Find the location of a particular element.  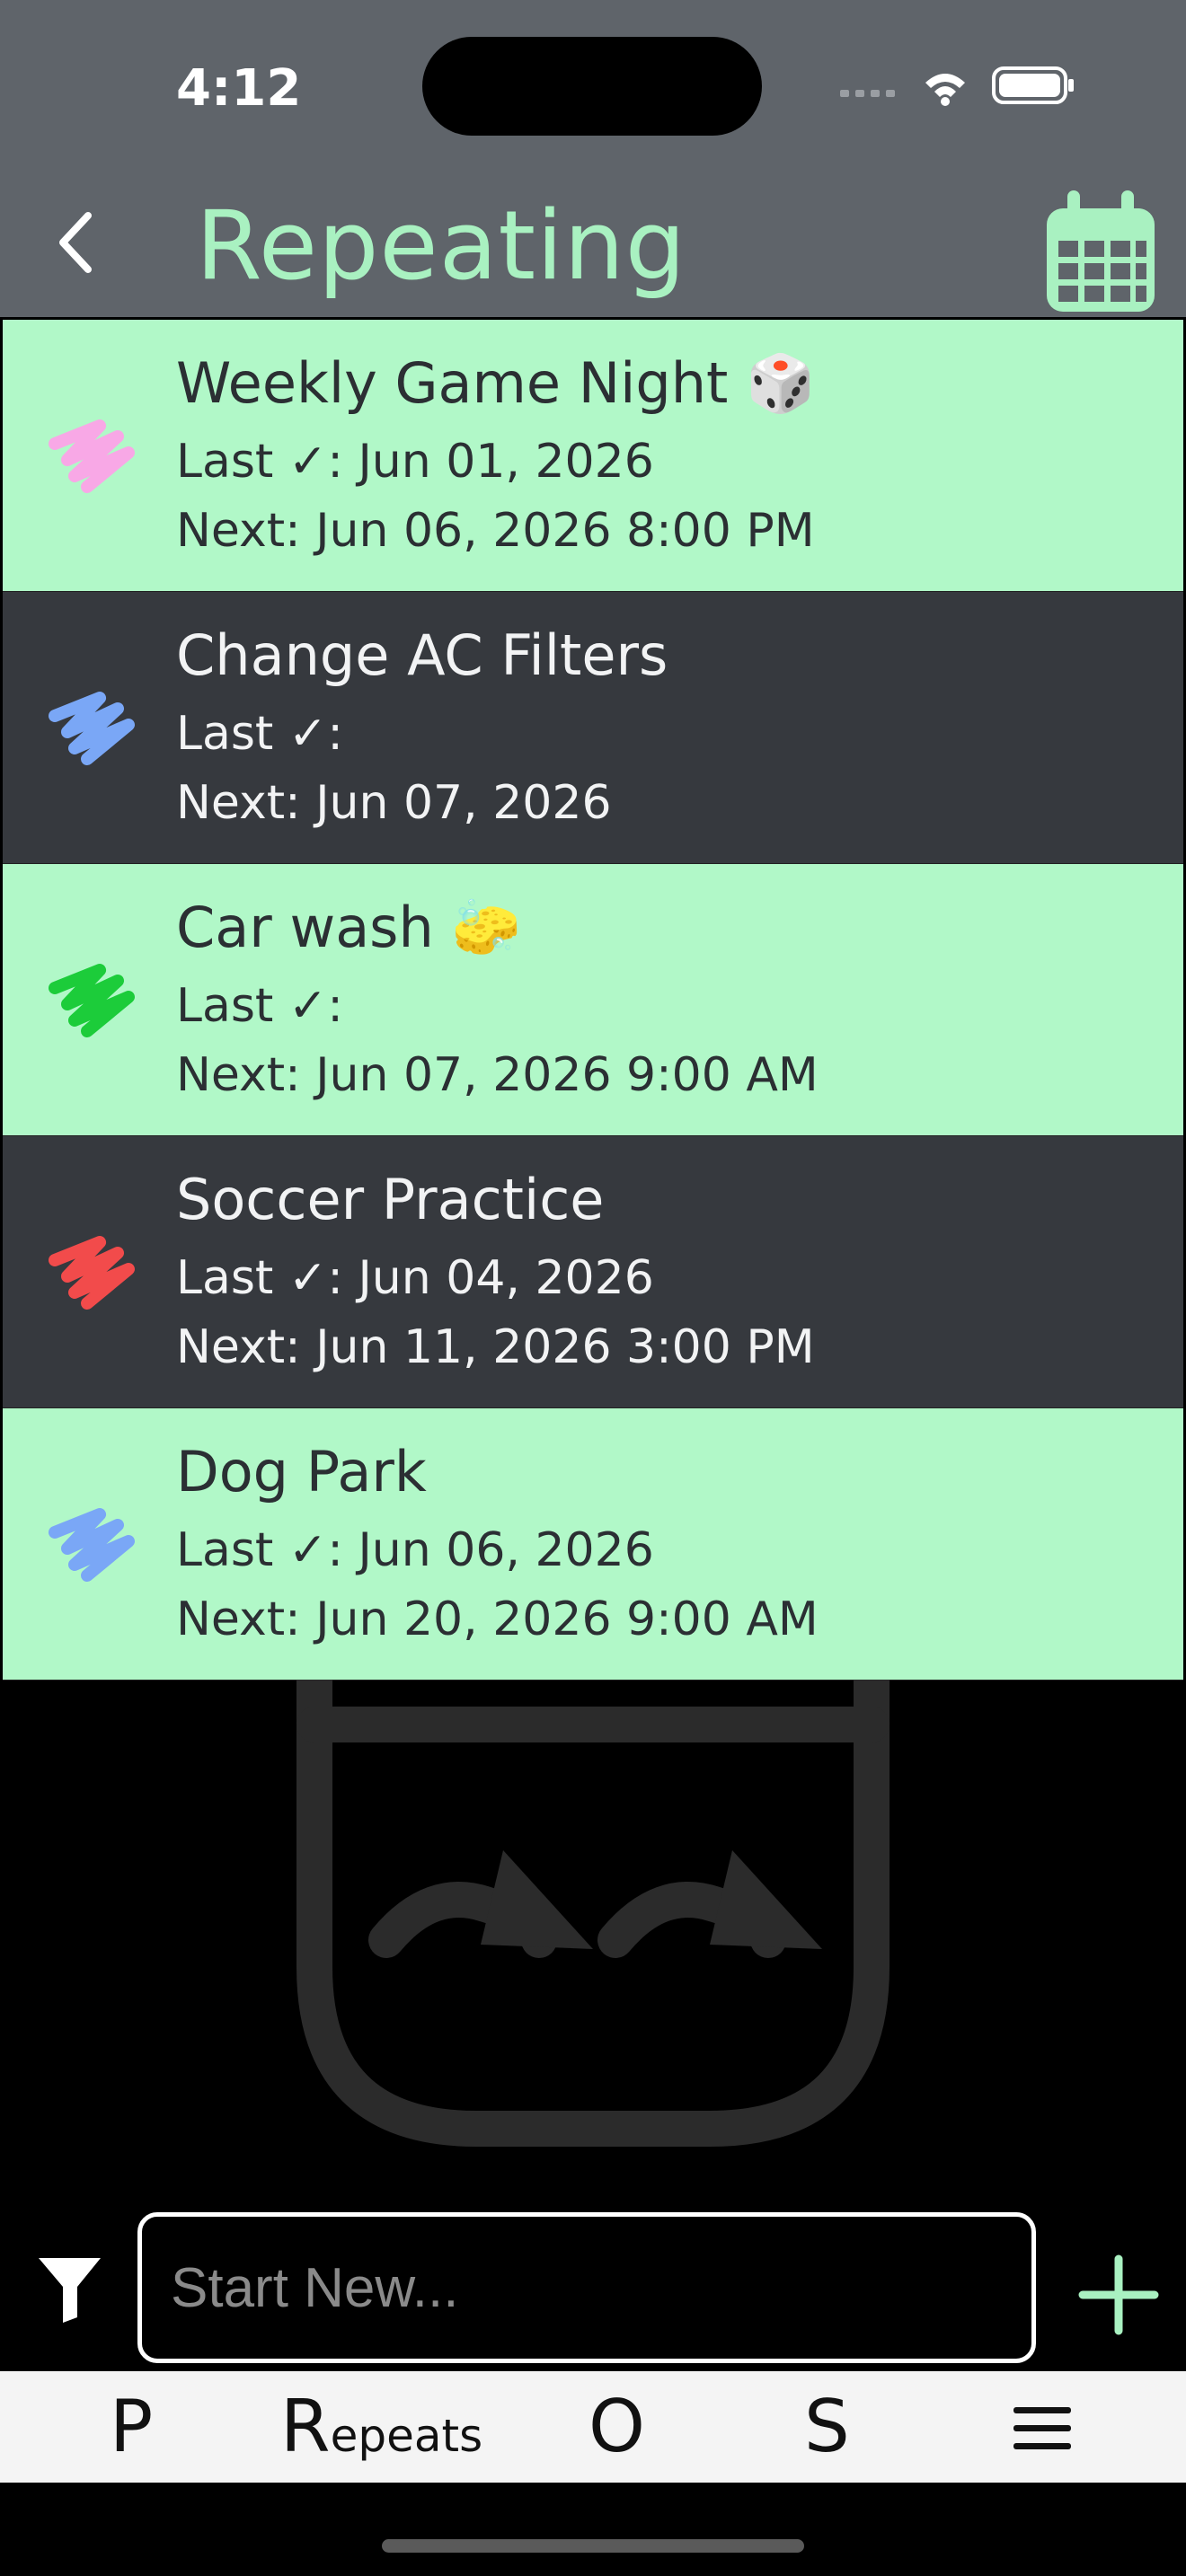

tab-r-label: epeats is located at coordinates (406, 2436).